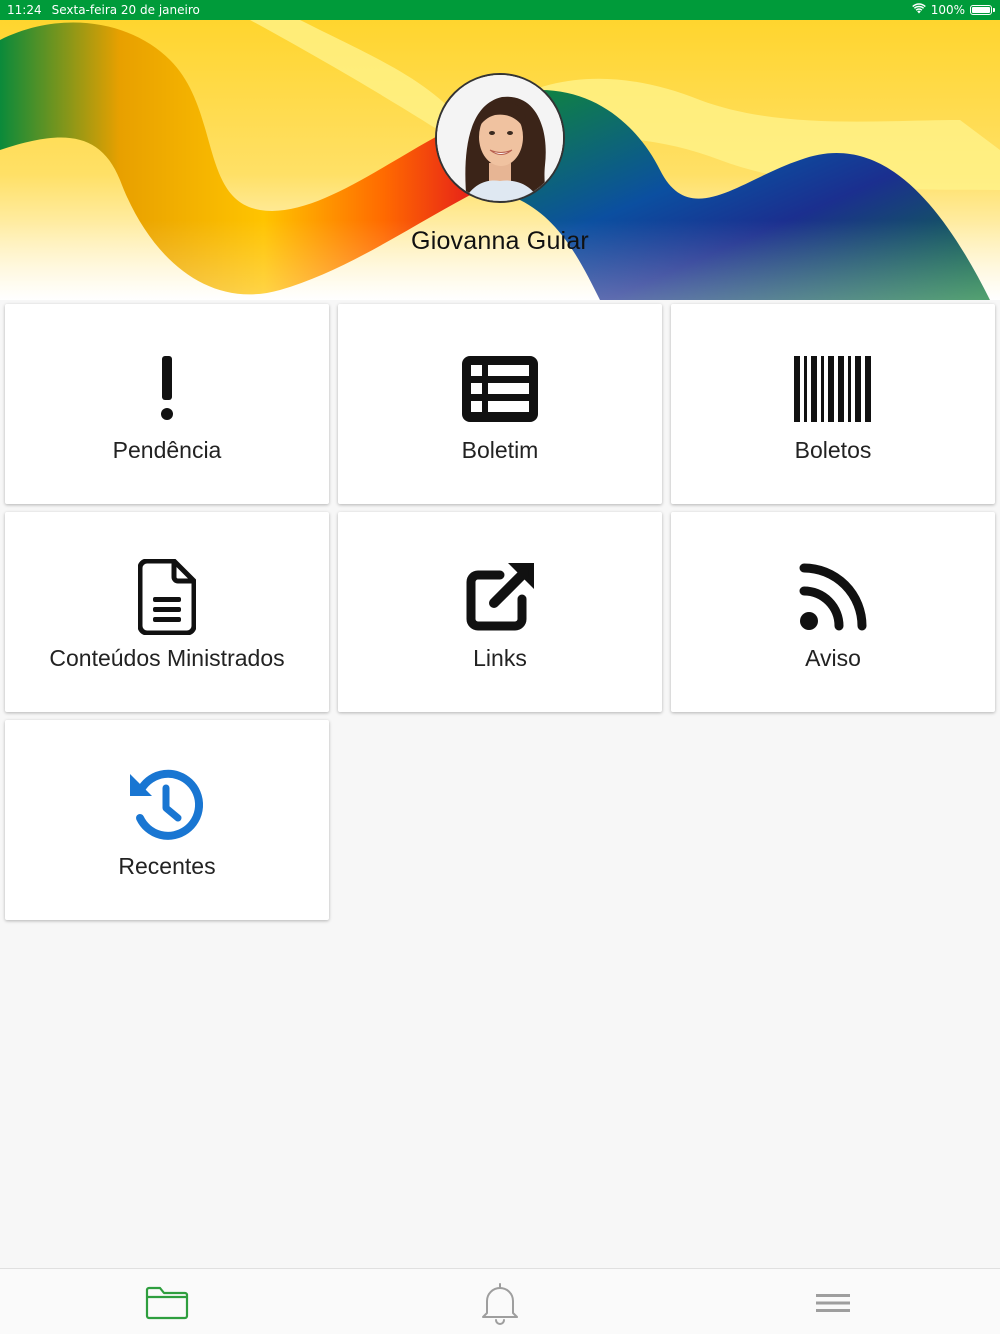 This screenshot has width=1000, height=1334. Describe the element at coordinates (125, 10) in the screenshot. I see `status-date: Sexta-feira 20 de janeiro` at that location.